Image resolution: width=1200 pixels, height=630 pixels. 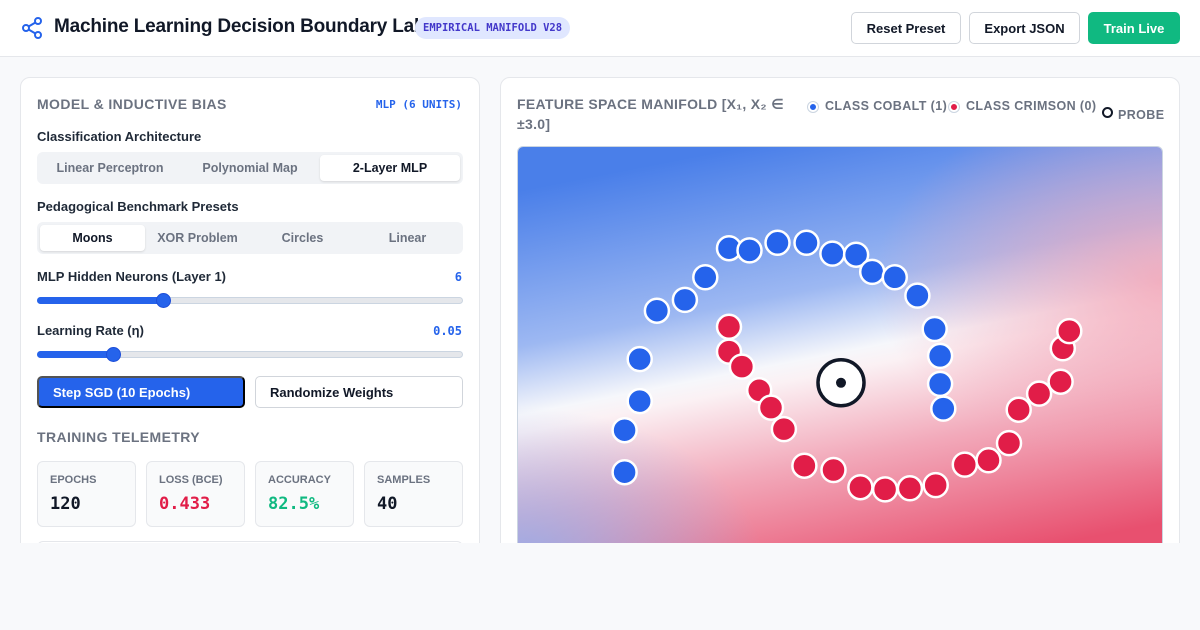 I want to click on preset-option-circles: Circles, so click(x=302, y=238).